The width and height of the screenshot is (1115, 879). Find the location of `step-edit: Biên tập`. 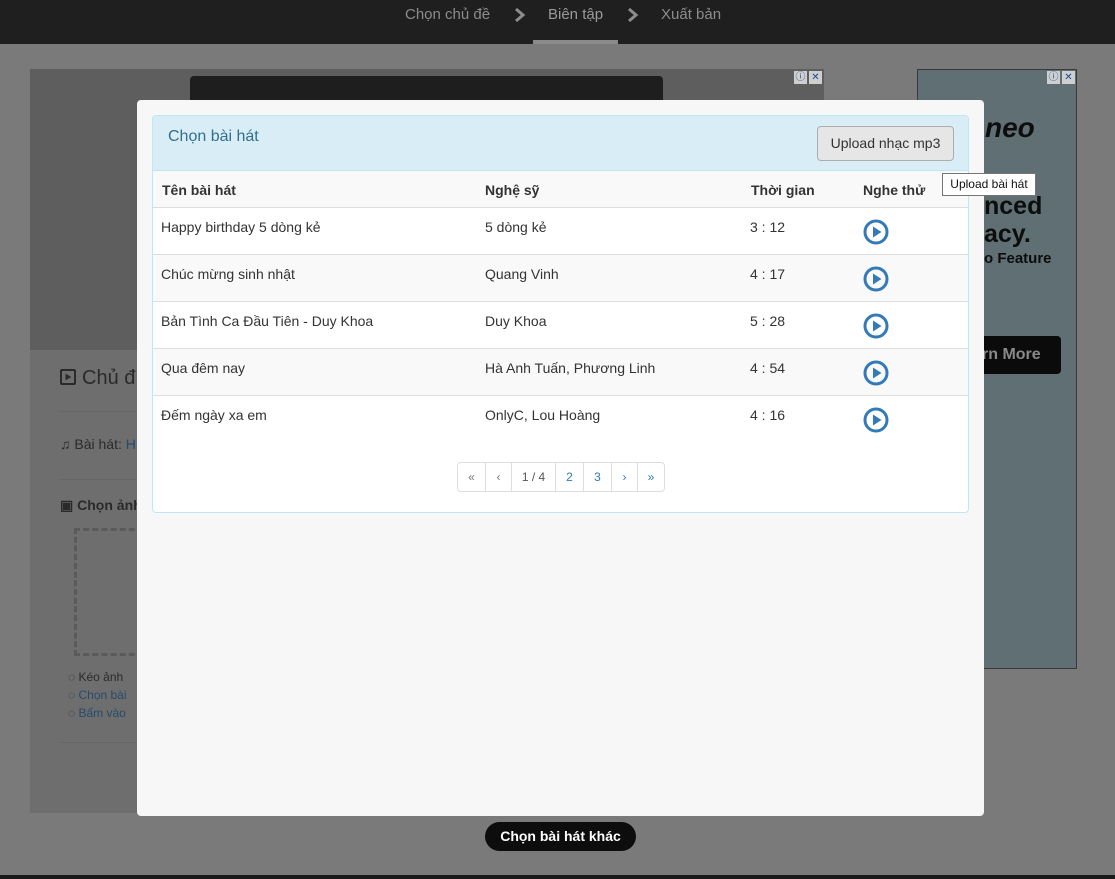

step-edit: Biên tập is located at coordinates (575, 14).